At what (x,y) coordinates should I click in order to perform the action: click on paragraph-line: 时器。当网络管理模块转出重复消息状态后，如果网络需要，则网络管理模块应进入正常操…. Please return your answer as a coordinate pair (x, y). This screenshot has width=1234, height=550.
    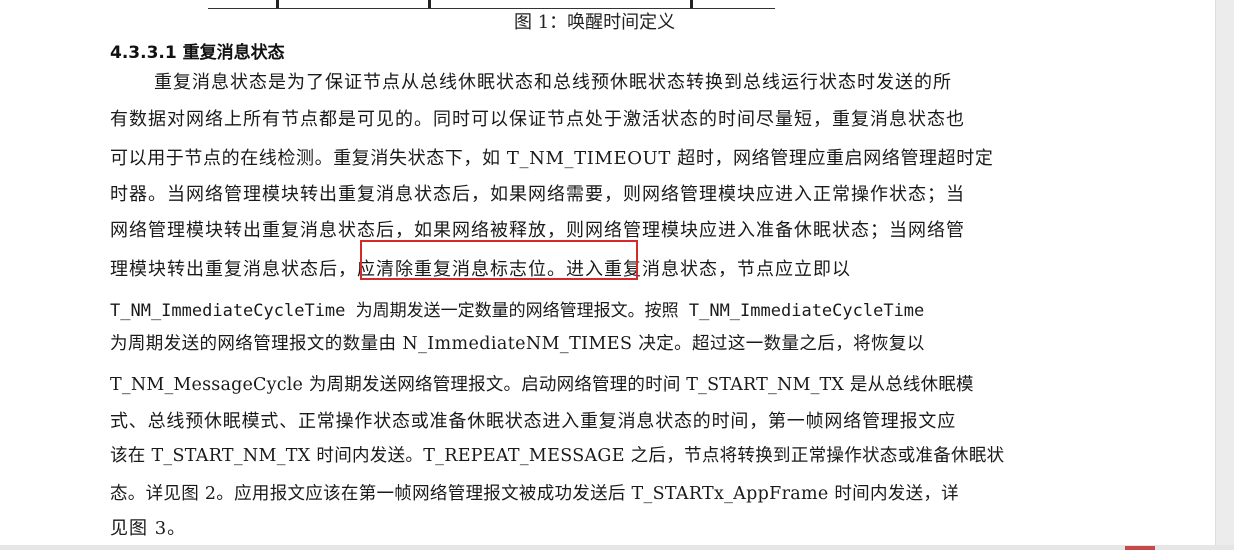
    Looking at the image, I should click on (537, 194).